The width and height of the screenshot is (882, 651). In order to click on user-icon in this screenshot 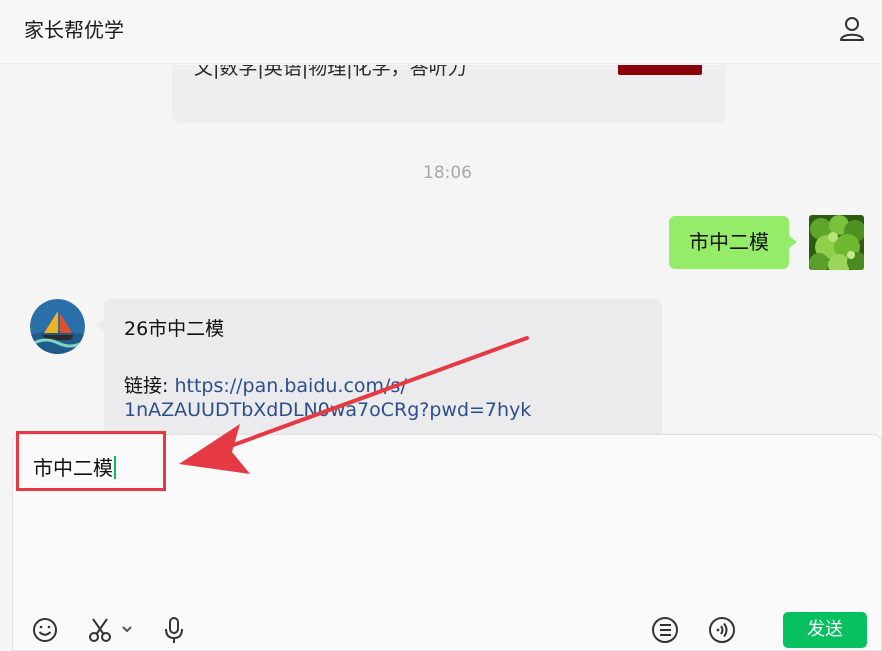, I will do `click(852, 29)`.